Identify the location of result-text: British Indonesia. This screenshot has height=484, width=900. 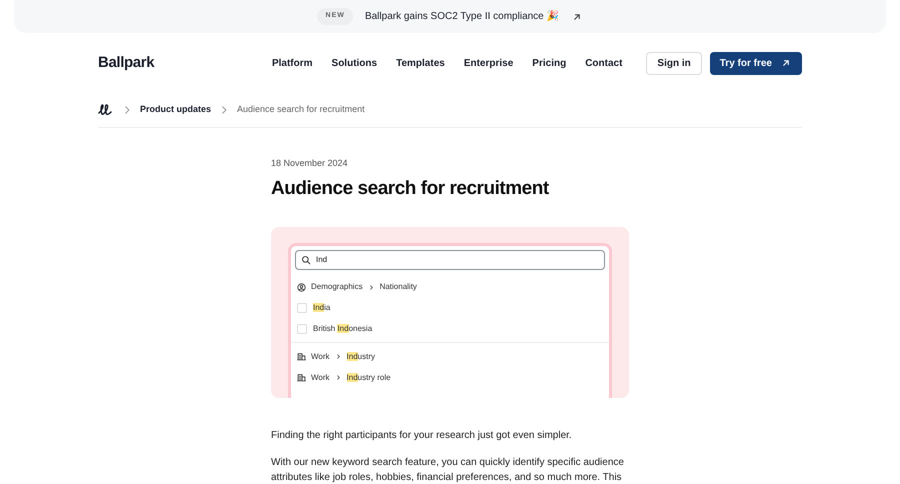
(342, 328).